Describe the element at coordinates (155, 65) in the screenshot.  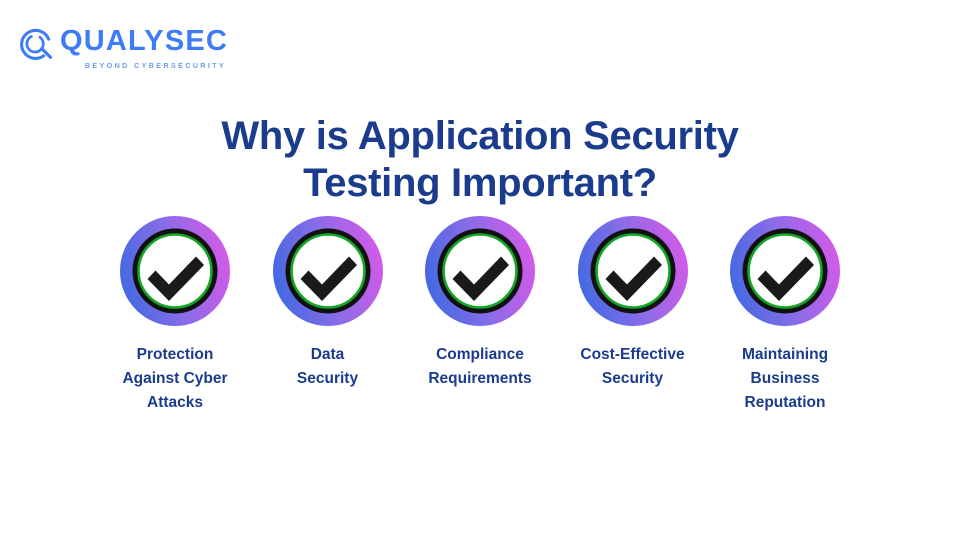
I see `logo-tagline: BEYOND CYBERSECURITY` at that location.